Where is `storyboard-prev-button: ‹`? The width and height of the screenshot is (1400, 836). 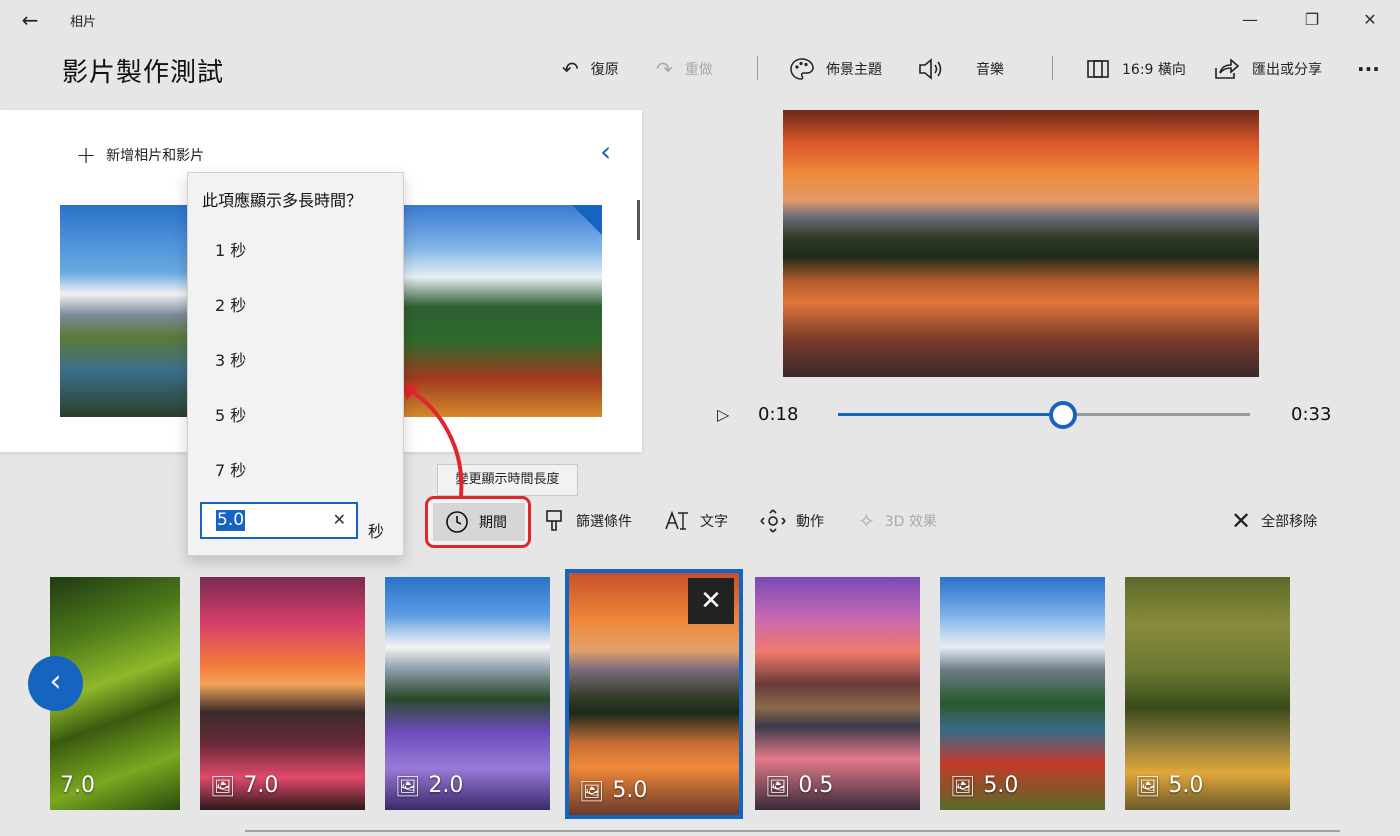
storyboard-prev-button: ‹ is located at coordinates (55, 683).